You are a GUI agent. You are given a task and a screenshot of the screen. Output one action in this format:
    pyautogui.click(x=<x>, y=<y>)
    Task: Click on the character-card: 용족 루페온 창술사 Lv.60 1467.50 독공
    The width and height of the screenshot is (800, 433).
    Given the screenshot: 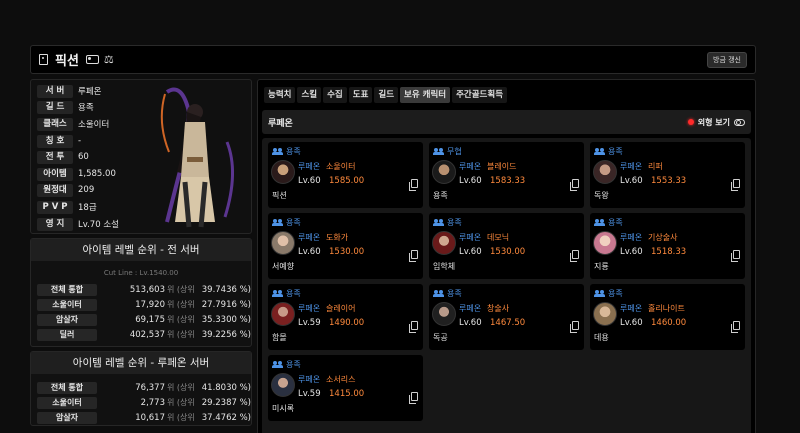 What is the action you would take?
    pyautogui.click(x=506, y=317)
    